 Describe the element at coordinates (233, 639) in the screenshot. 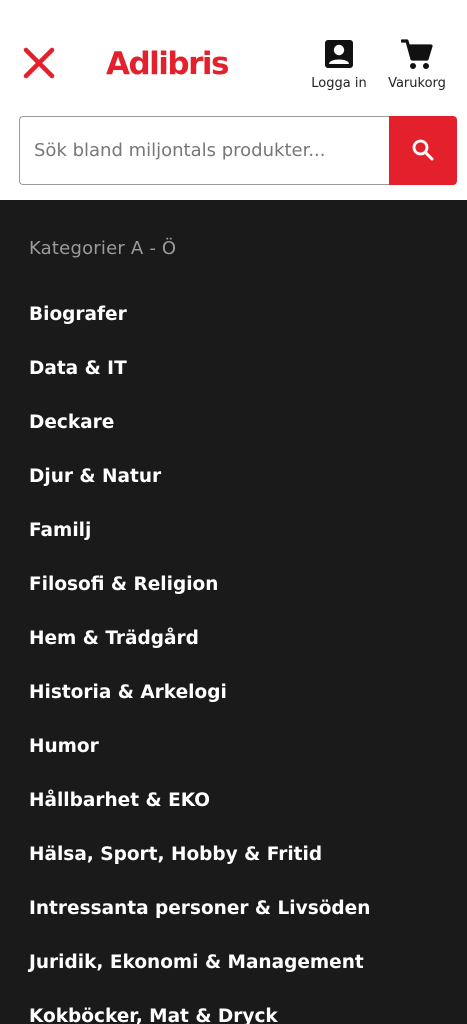

I see `category-item-hem-tradgard: Hem & Trädgård` at that location.